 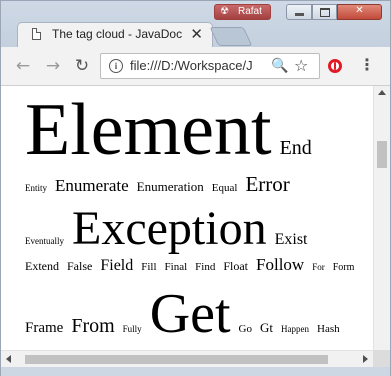 What do you see at coordinates (53, 66) in the screenshot?
I see `forward-arrow-icon: →` at bounding box center [53, 66].